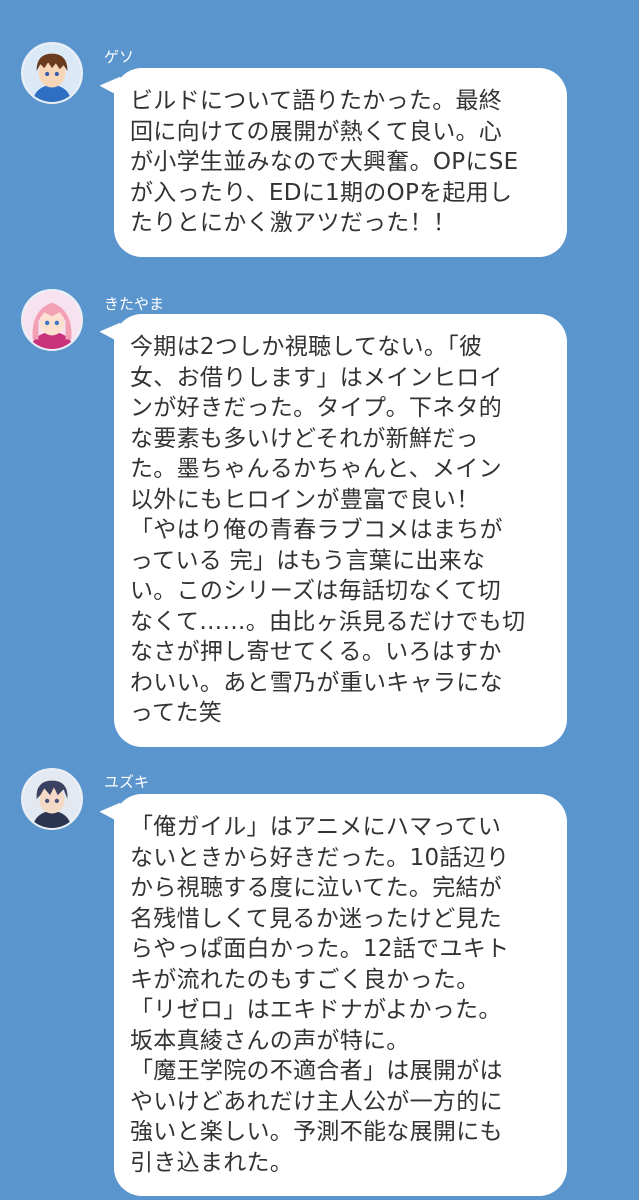 The height and width of the screenshot is (1200, 639). Describe the element at coordinates (316, 408) in the screenshot. I see `message-line: ンが好きだった。タイプ。下ネタ的` at that location.